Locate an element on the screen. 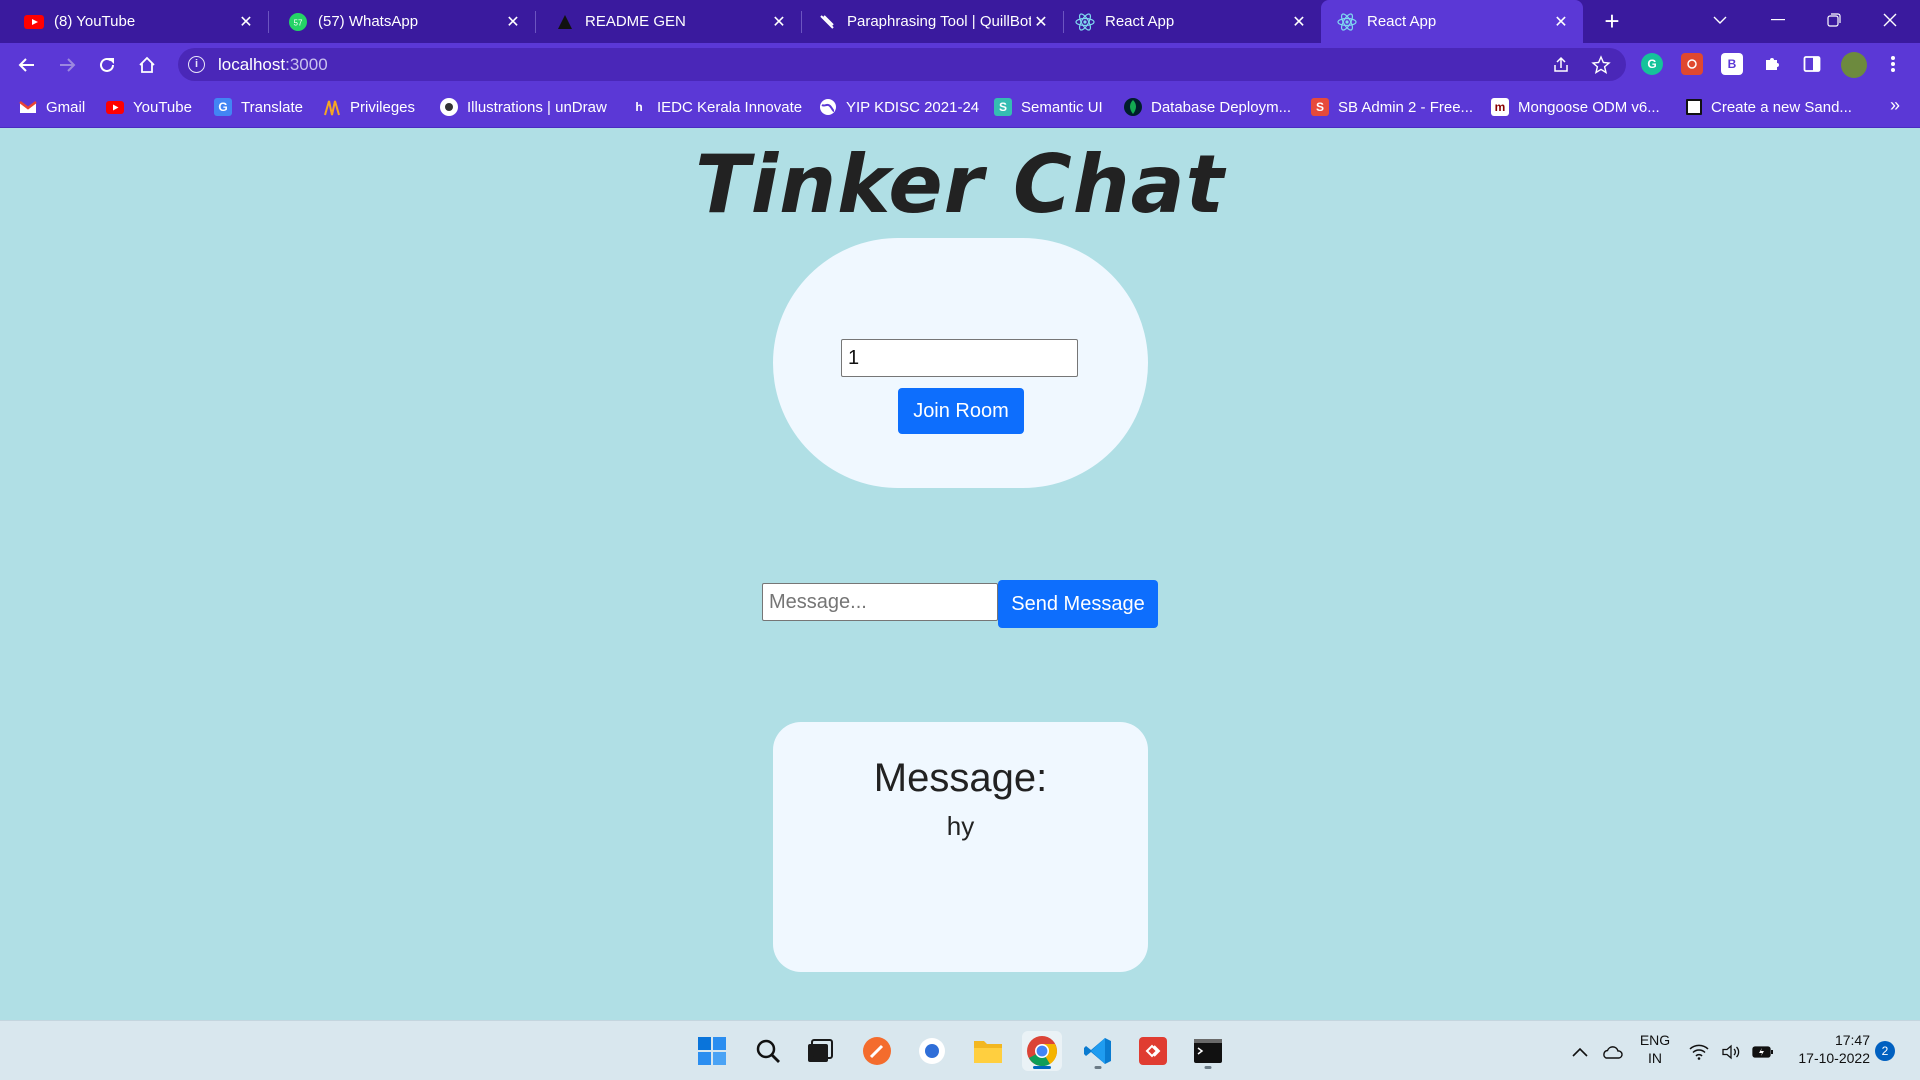 The width and height of the screenshot is (1920, 1080). url-port: :3000 is located at coordinates (306, 64).